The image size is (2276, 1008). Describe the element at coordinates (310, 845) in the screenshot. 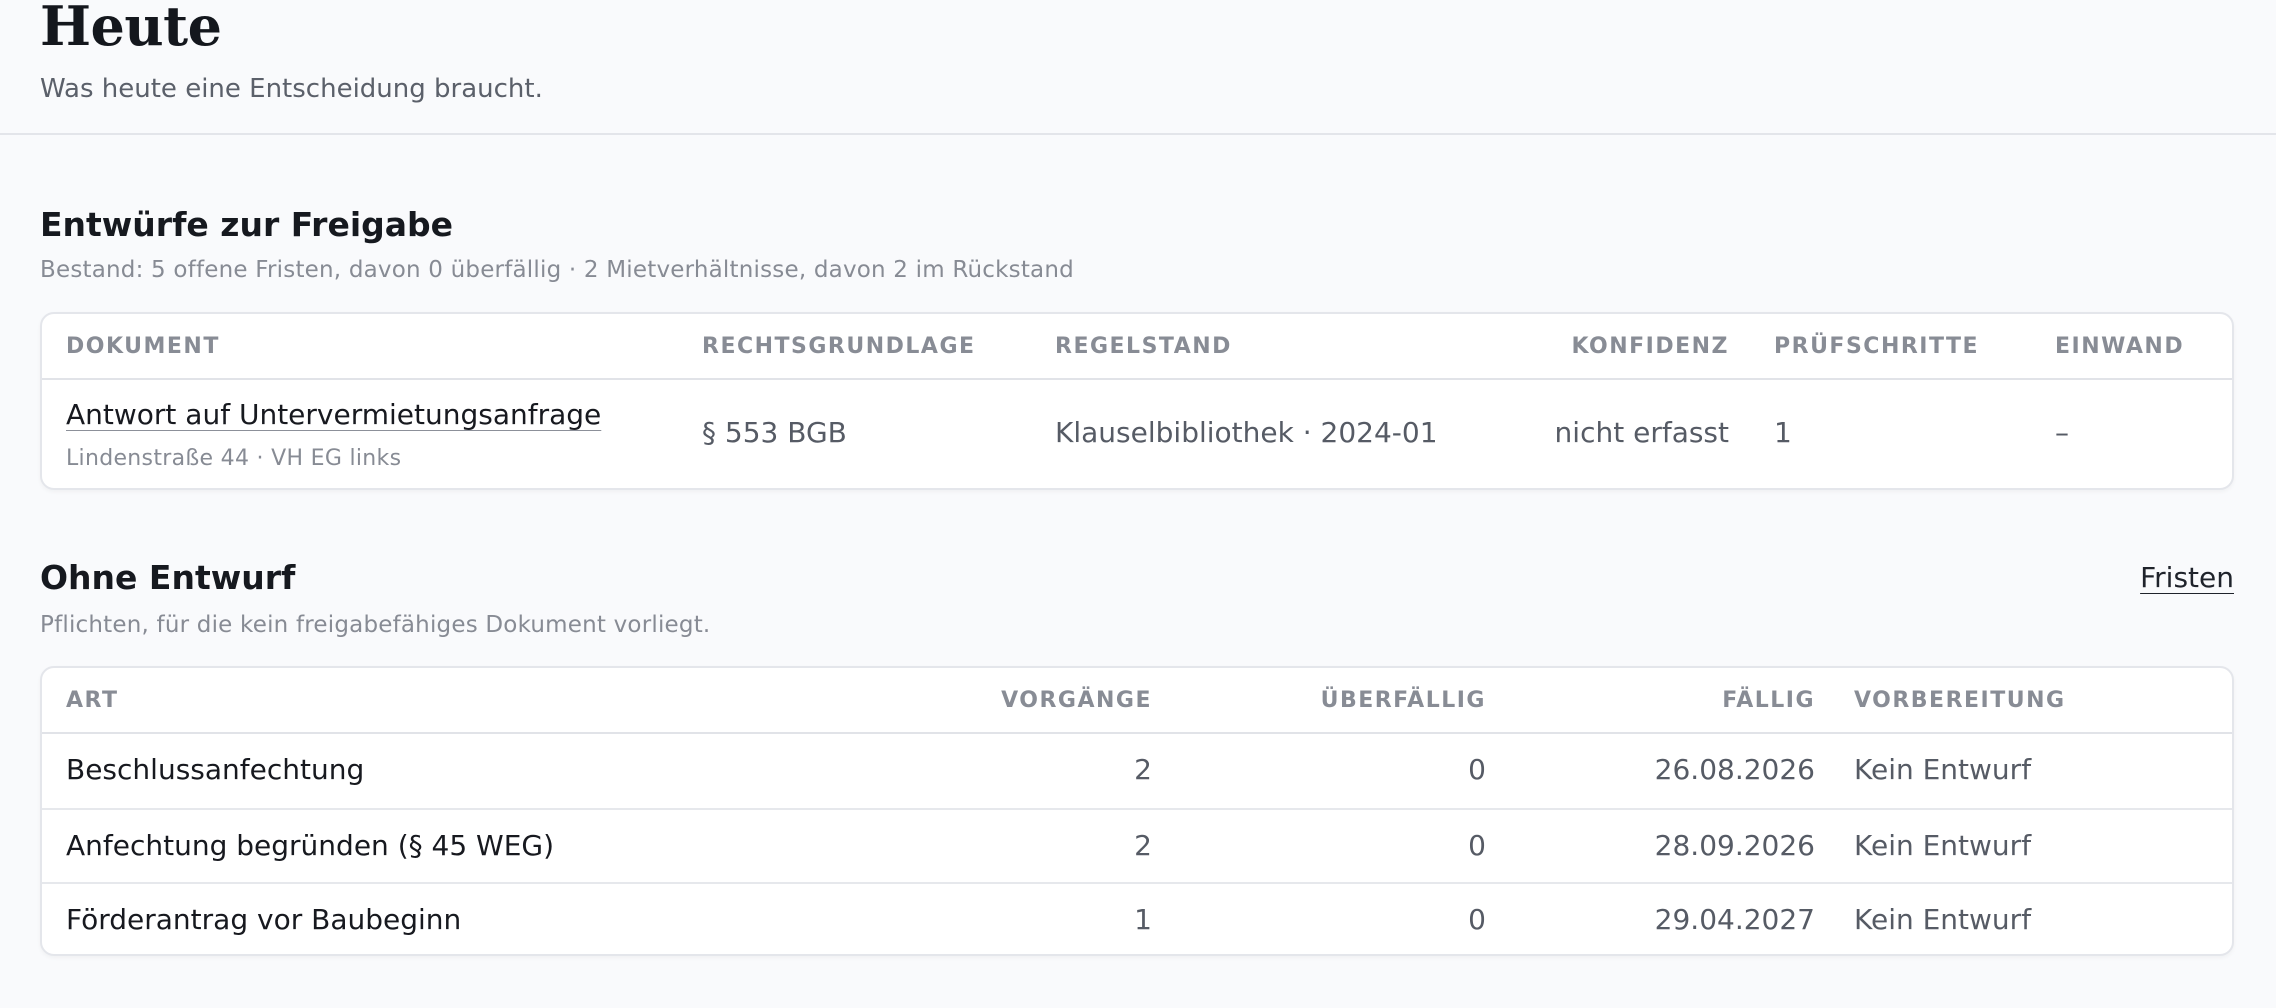

I see `type-cell: Anfechtung begründen (§ 45 WEG)` at that location.